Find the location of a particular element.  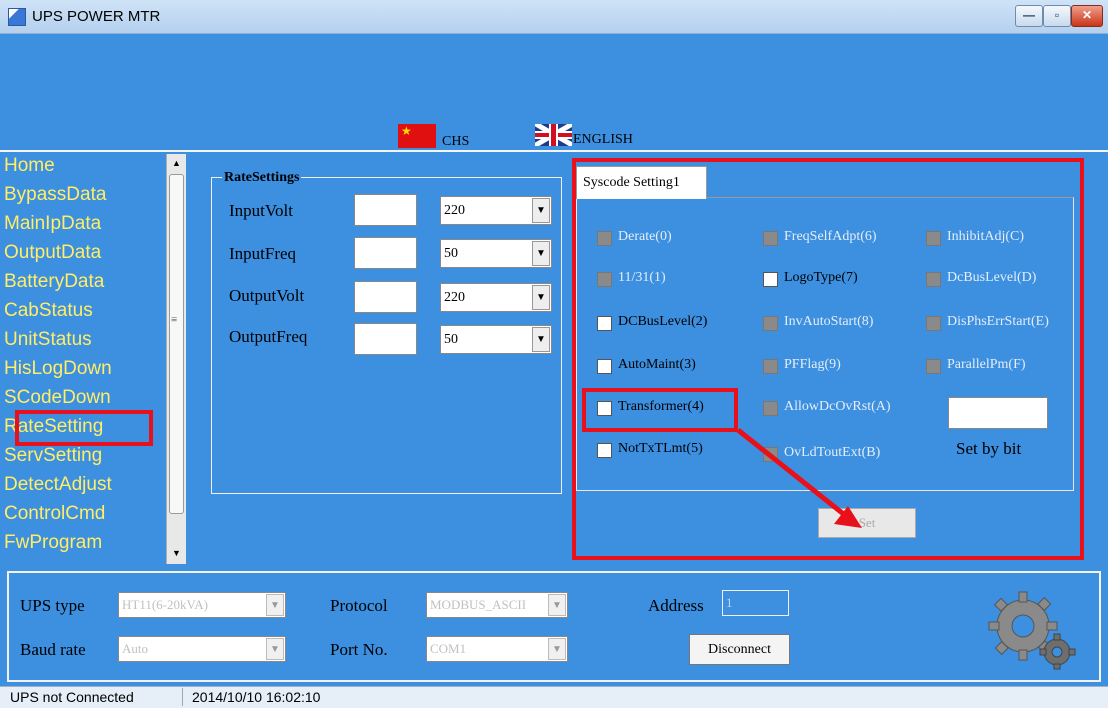

ups-type-select: HT11(6-20kVA) ▼ is located at coordinates (202, 605).